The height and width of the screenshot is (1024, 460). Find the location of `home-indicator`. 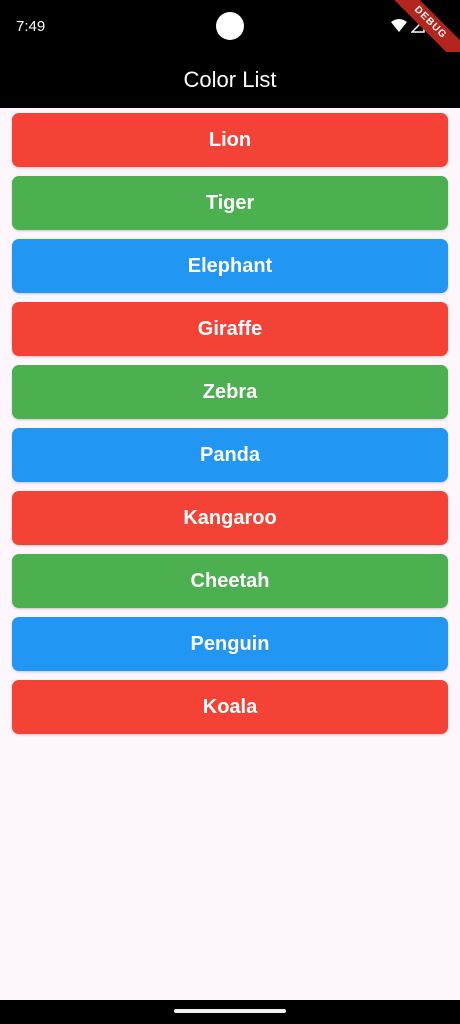

home-indicator is located at coordinates (230, 1011).